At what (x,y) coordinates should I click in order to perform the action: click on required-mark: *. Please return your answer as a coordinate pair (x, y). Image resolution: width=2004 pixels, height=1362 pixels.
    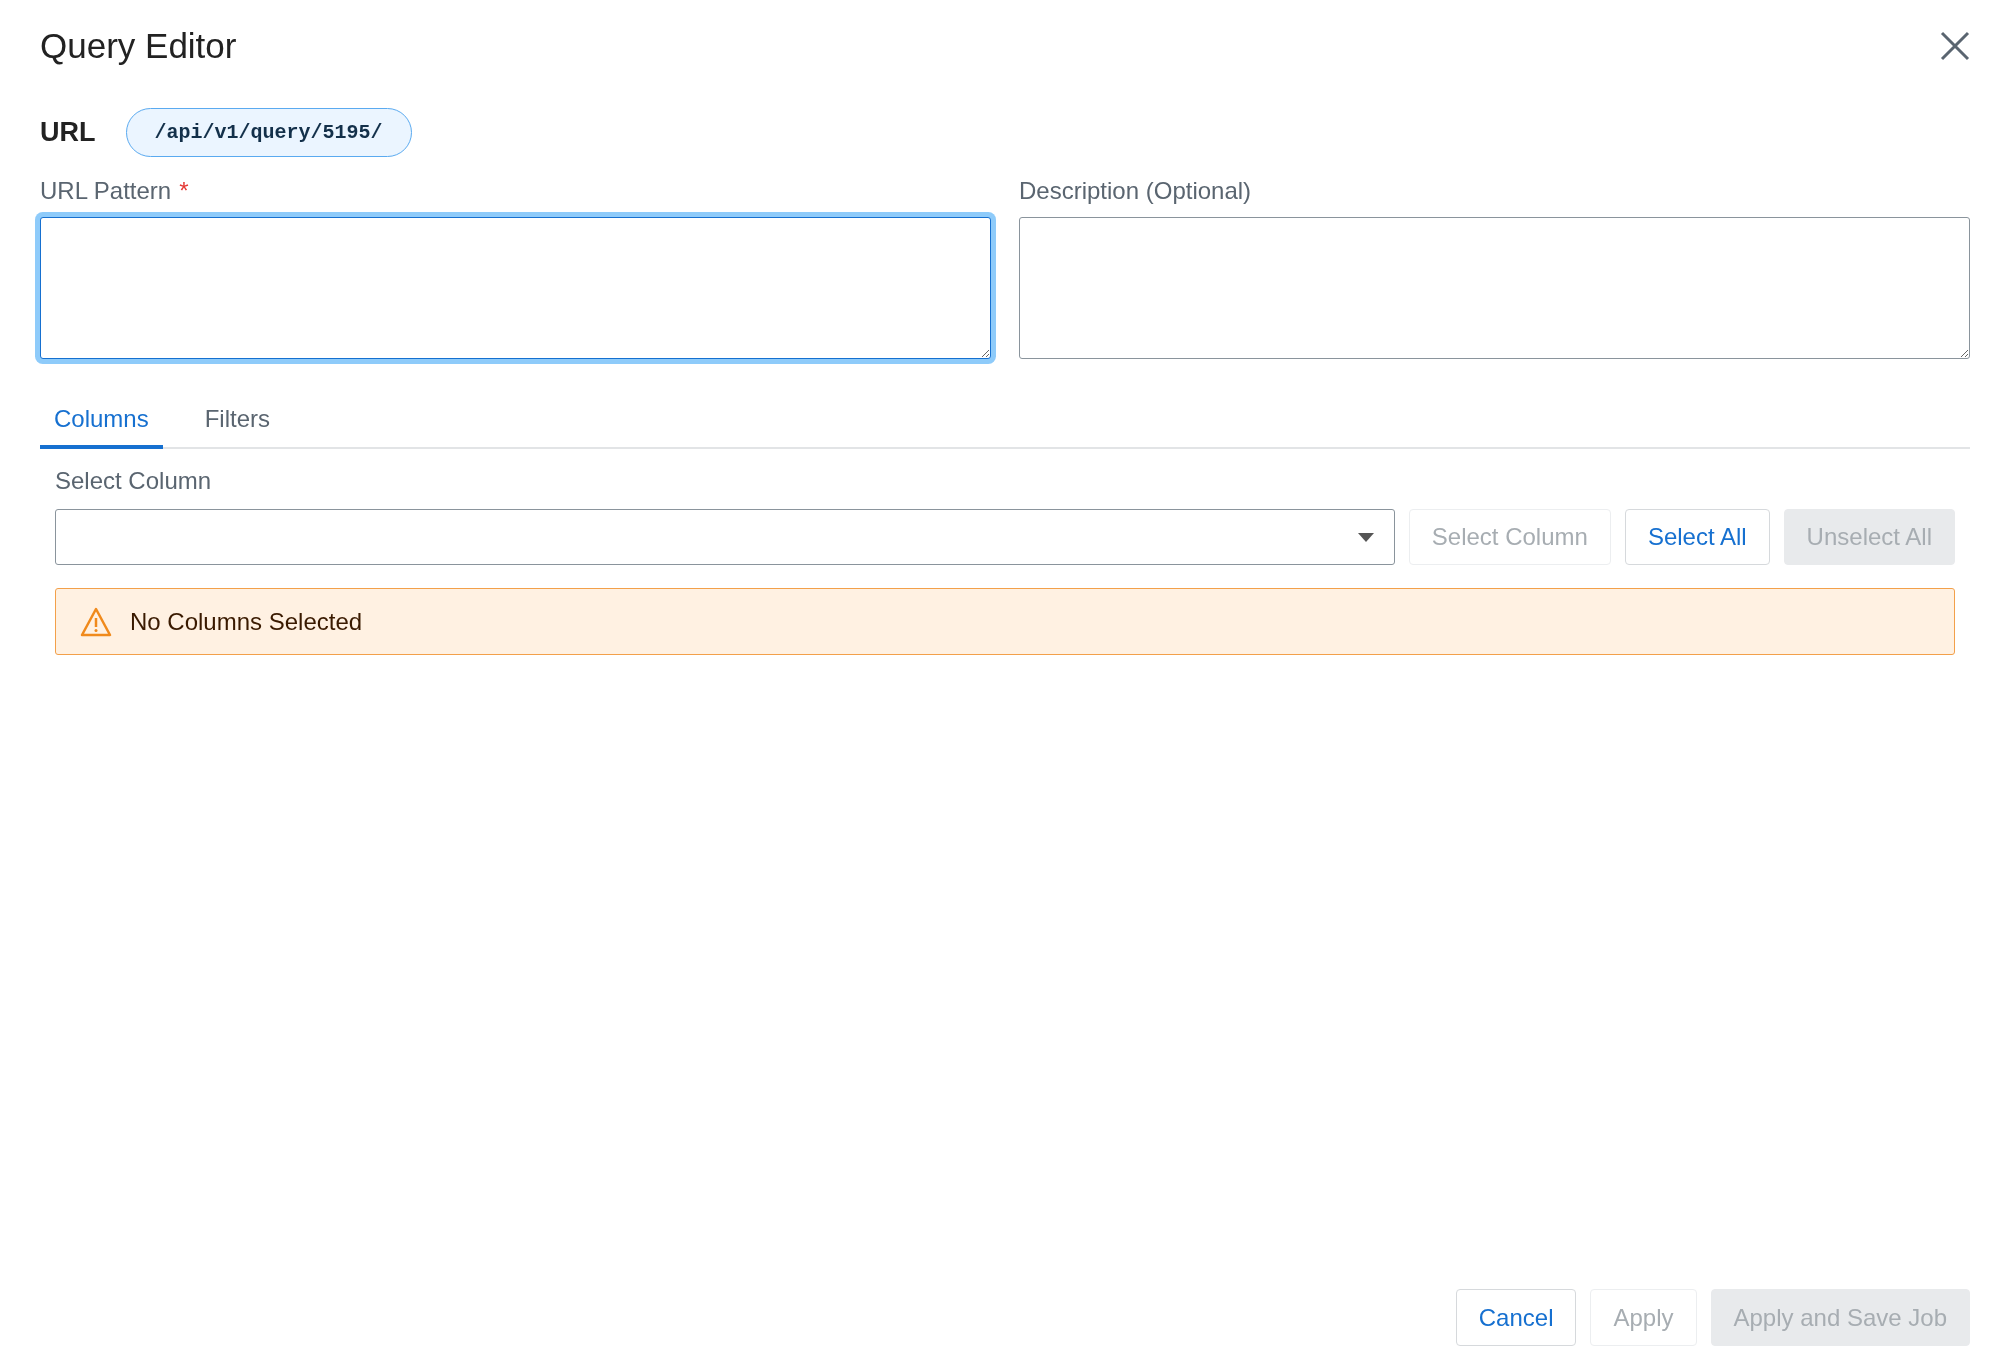
    Looking at the image, I should click on (184, 191).